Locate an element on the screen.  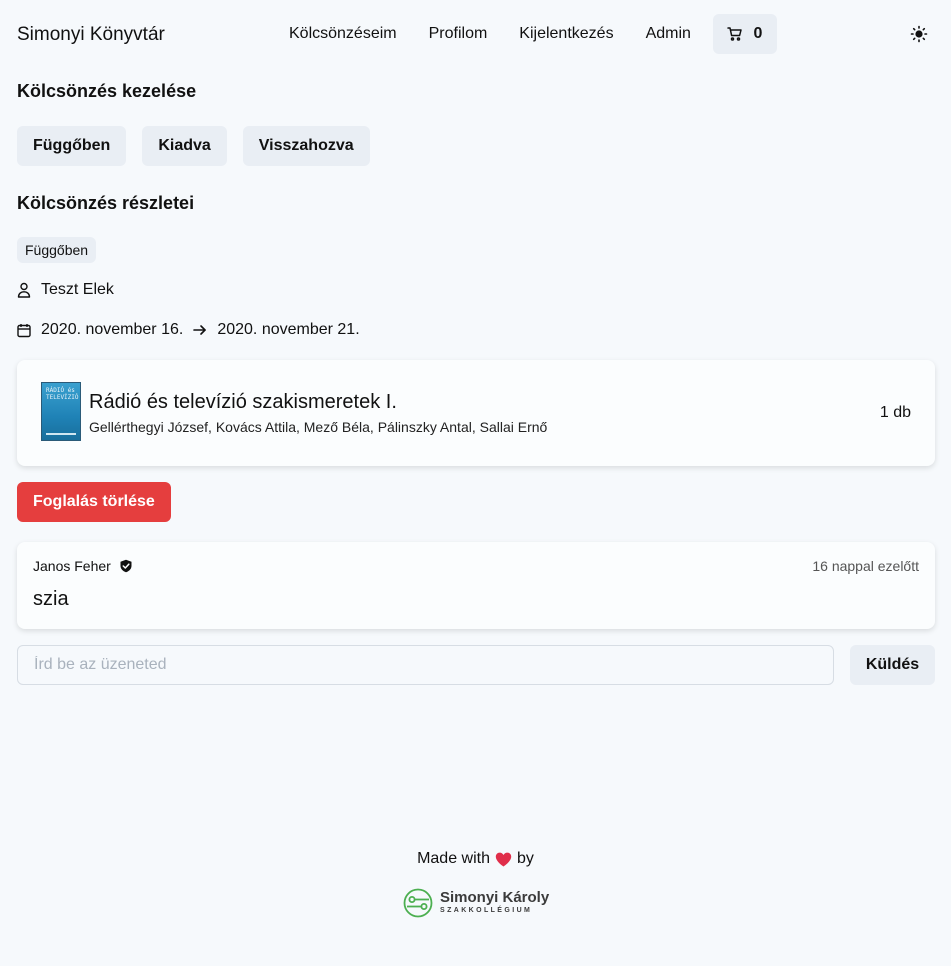
simonyi-logo-icon is located at coordinates (418, 903).